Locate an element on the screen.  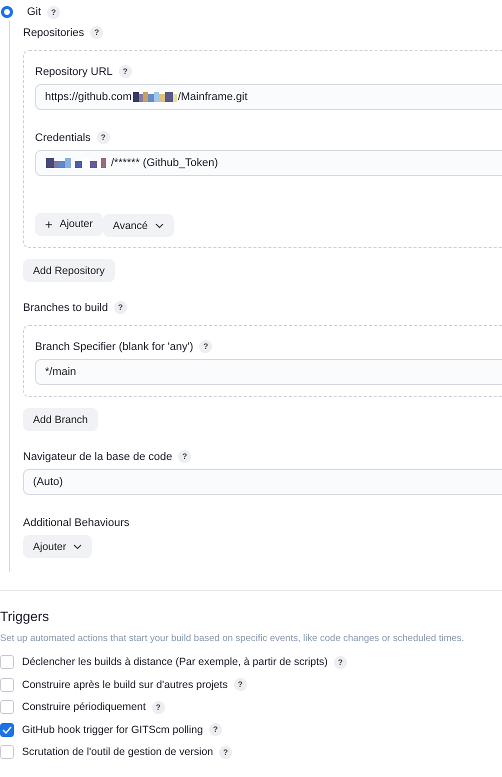
field-label: Credentials is located at coordinates (63, 138).